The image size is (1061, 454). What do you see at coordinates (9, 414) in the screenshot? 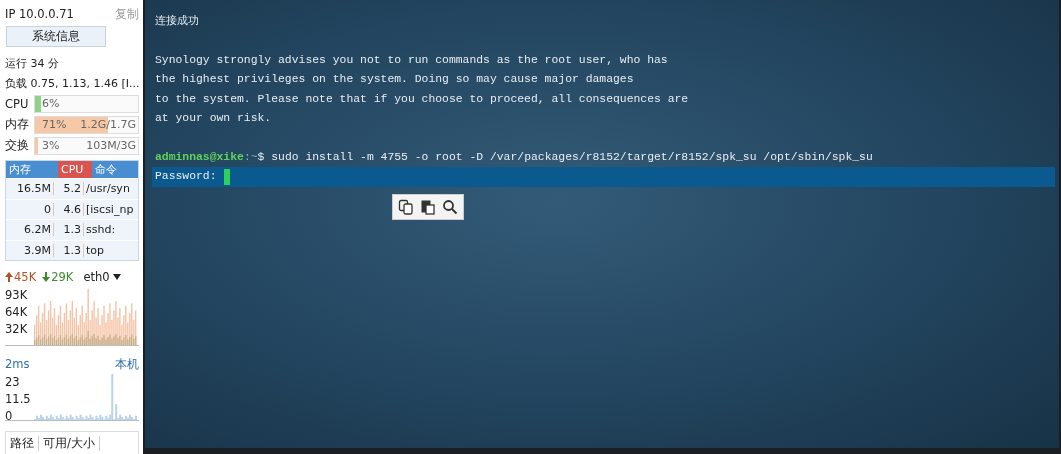
I see `axis-tick: 0` at bounding box center [9, 414].